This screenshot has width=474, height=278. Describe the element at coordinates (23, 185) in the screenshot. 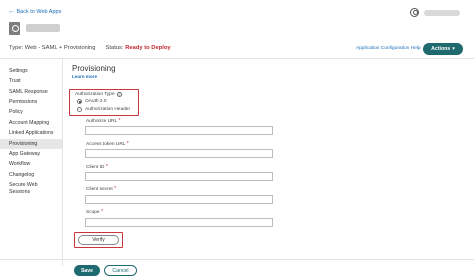

I see `sidebar-item-label: Secure Web` at that location.